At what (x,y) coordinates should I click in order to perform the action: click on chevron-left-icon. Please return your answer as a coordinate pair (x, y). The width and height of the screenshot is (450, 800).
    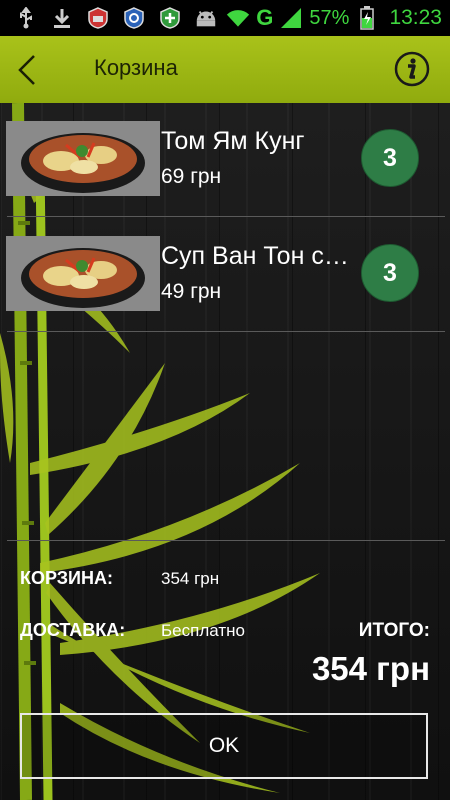
    Looking at the image, I should click on (26, 70).